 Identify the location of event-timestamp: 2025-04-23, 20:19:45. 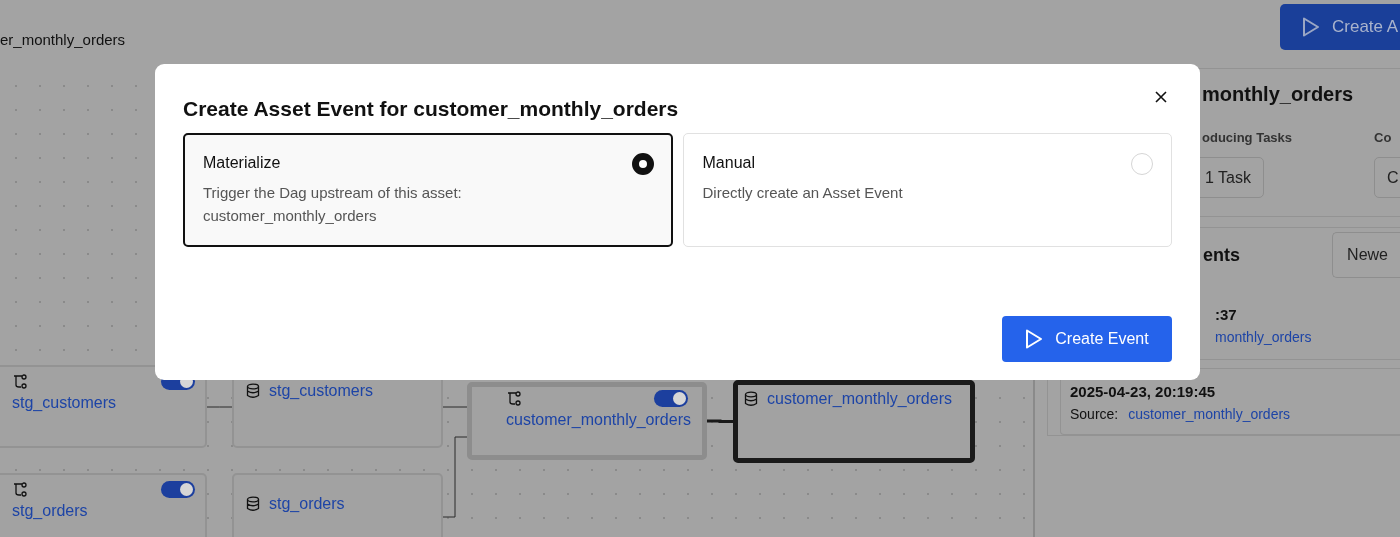
(1143, 391).